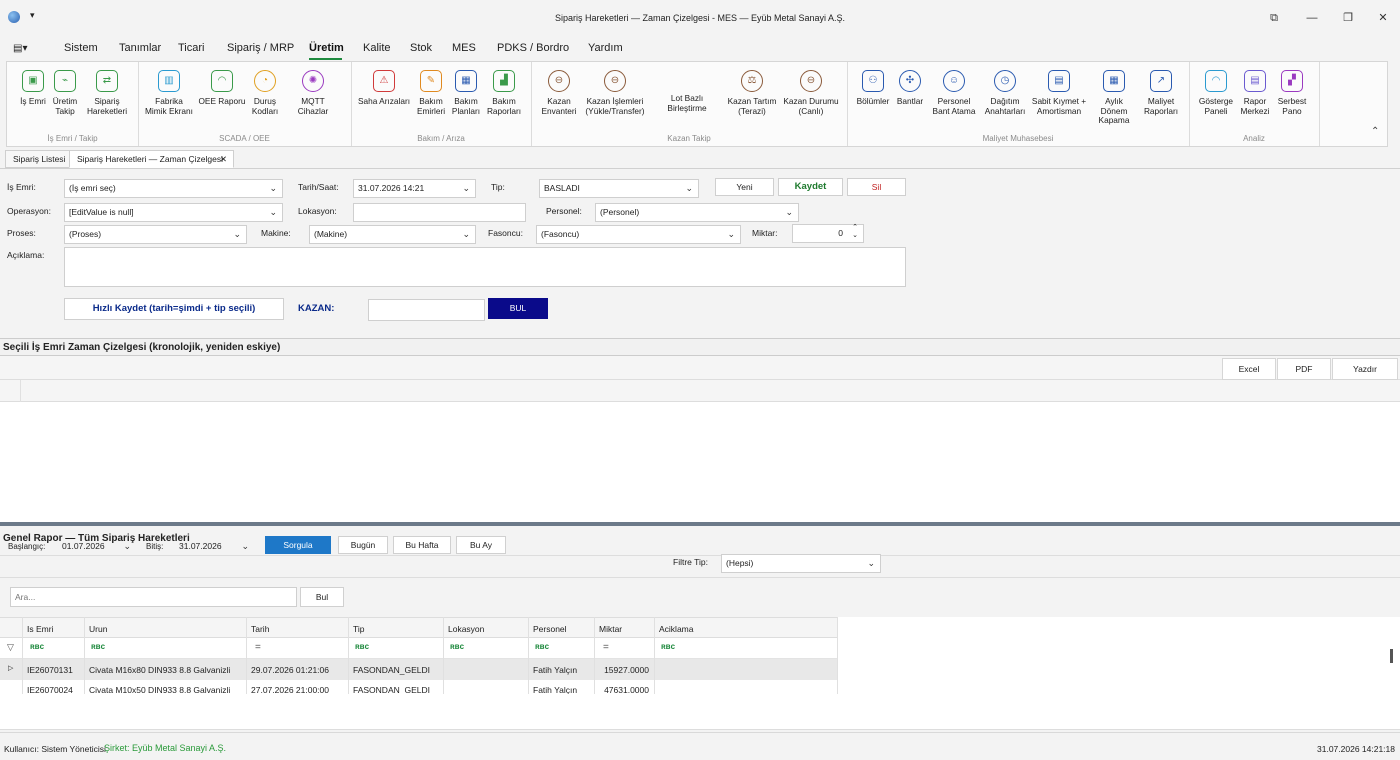 This screenshot has height=760, width=1400. Describe the element at coordinates (313, 93) in the screenshot. I see `ribbon-button-mqtt-cihazlar: ✺ MQTT Cihazlar` at that location.